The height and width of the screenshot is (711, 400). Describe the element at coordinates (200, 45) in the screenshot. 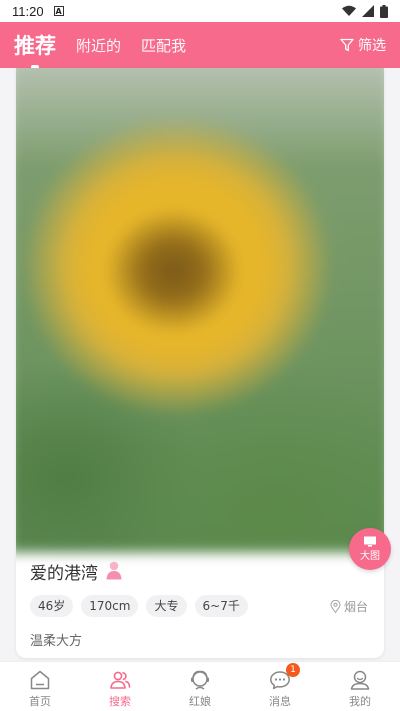

I see `top-header: 推荐 附近的 匹配我 筛选` at that location.